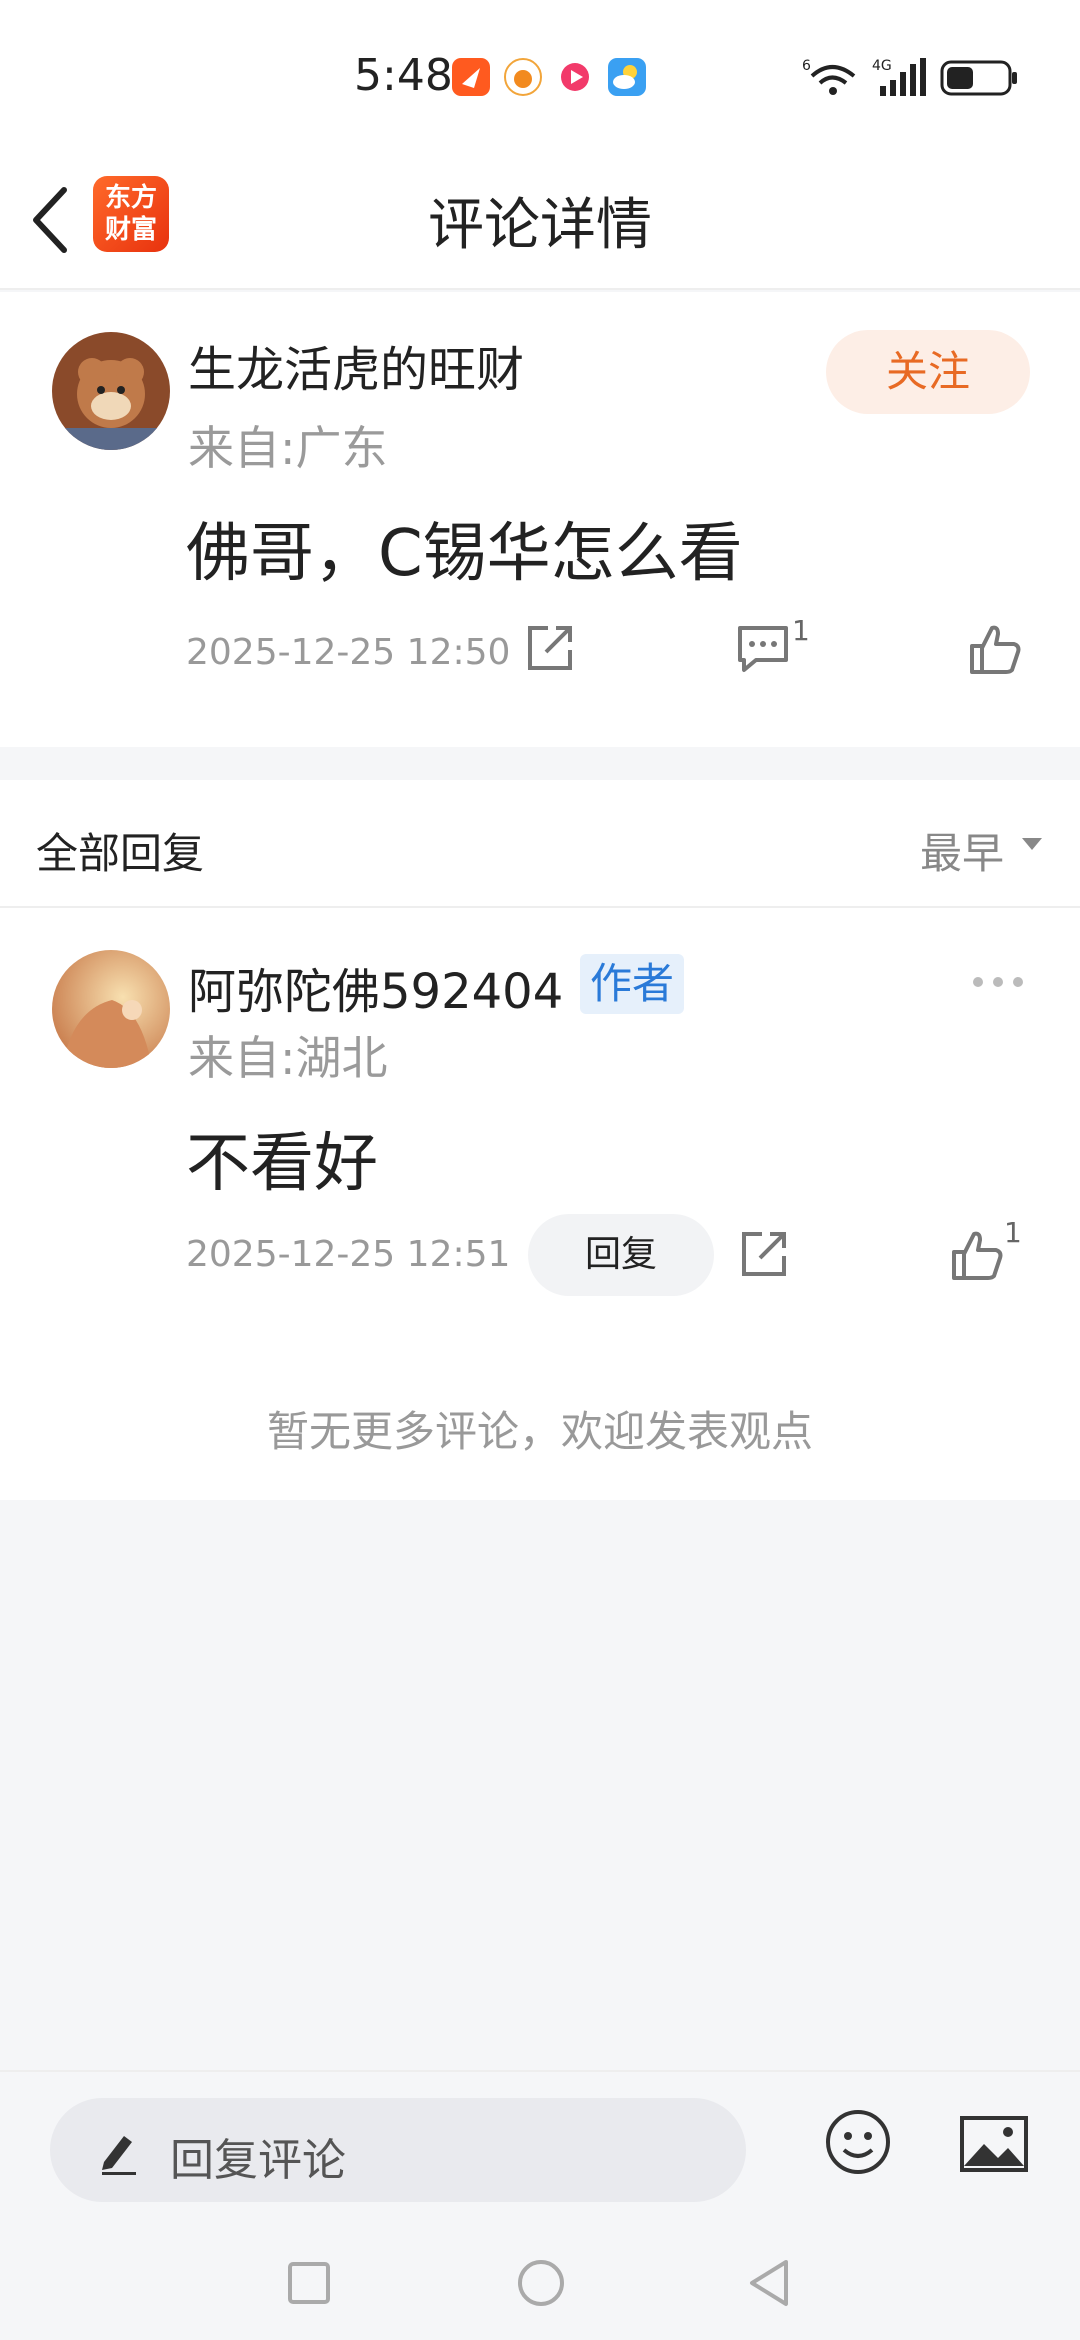 The height and width of the screenshot is (2340, 1080). What do you see at coordinates (348, 1254) in the screenshot?
I see `timestamp: 2025-12-25 12:51` at bounding box center [348, 1254].